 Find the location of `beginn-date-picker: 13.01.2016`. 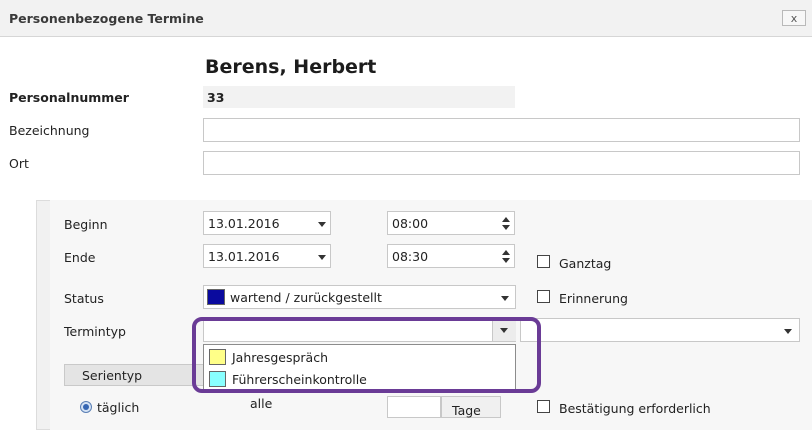

beginn-date-picker: 13.01.2016 is located at coordinates (267, 223).